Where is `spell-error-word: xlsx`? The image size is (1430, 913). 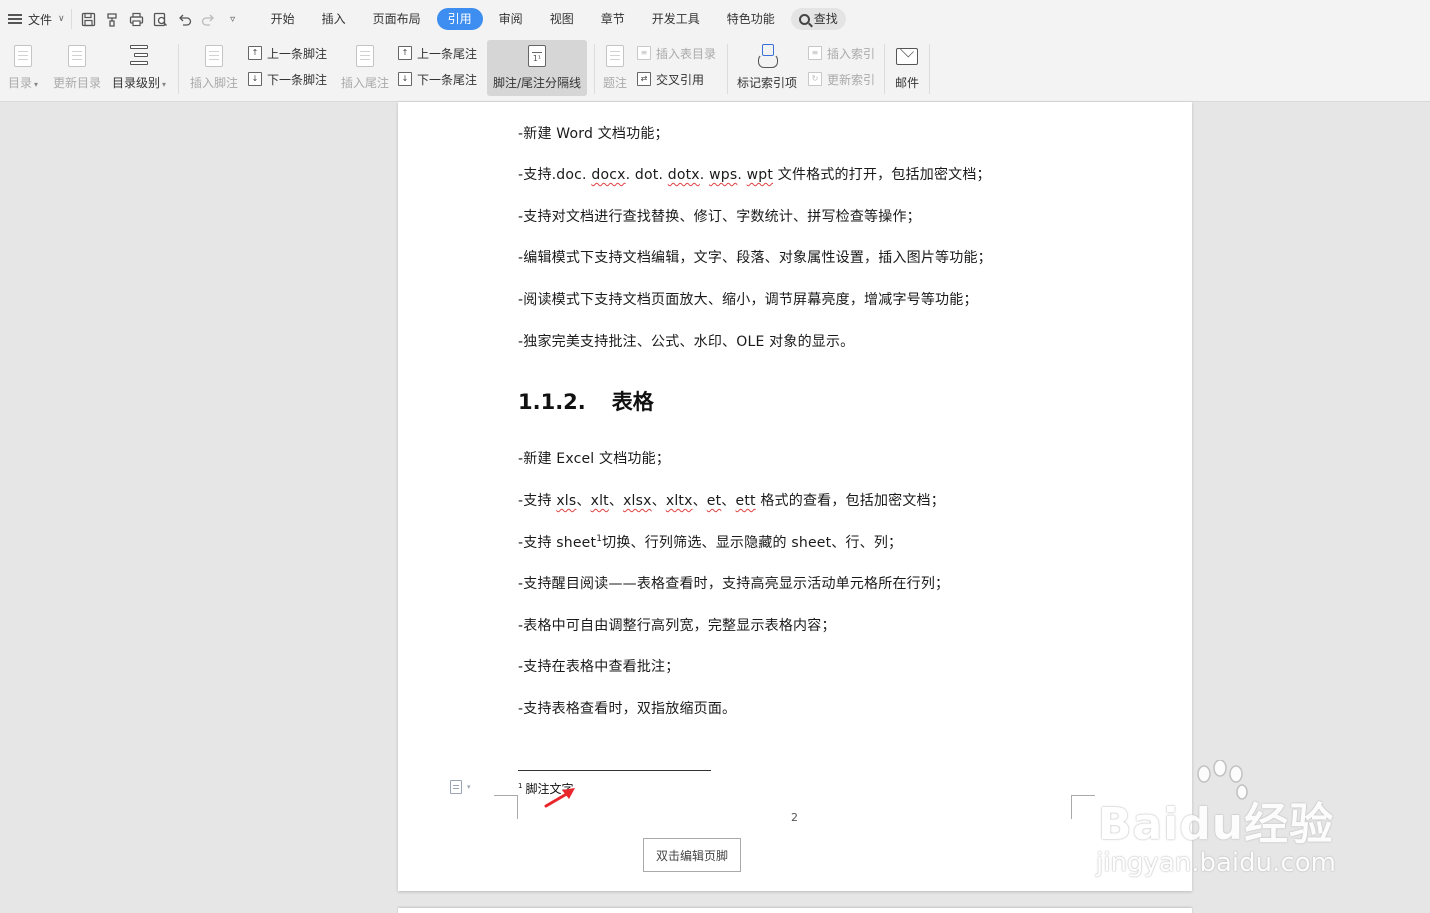
spell-error-word: xlsx is located at coordinates (637, 501).